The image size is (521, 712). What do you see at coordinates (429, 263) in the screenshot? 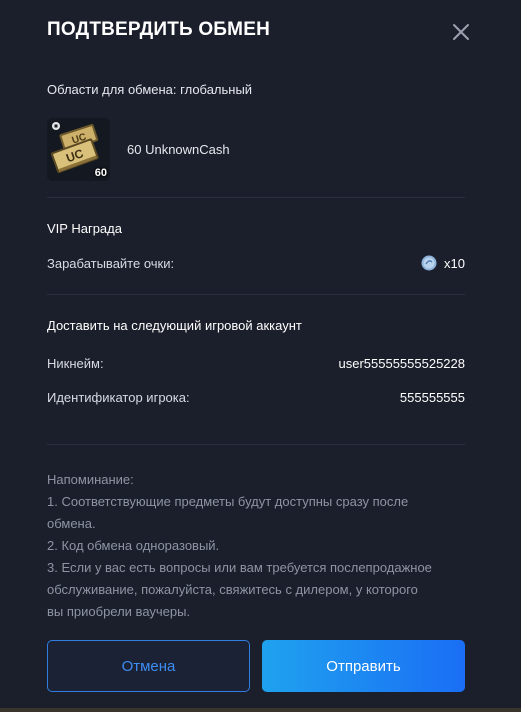
I see `vip-coin-icon` at bounding box center [429, 263].